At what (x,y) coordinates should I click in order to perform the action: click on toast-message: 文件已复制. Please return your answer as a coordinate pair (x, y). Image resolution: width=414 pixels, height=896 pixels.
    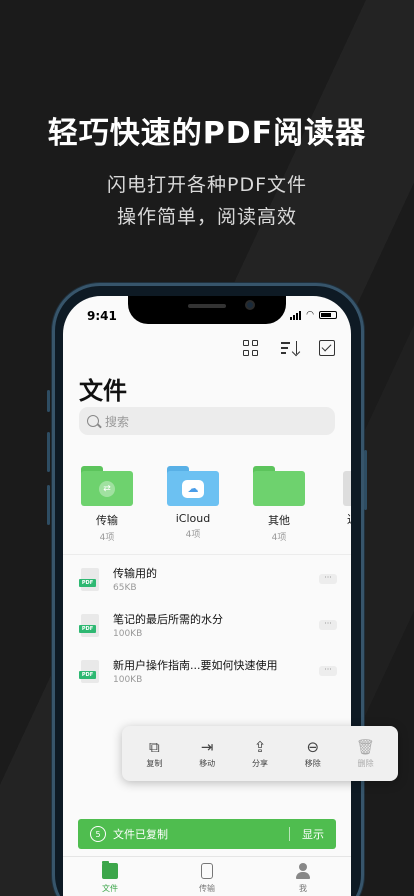
    Looking at the image, I should click on (140, 834).